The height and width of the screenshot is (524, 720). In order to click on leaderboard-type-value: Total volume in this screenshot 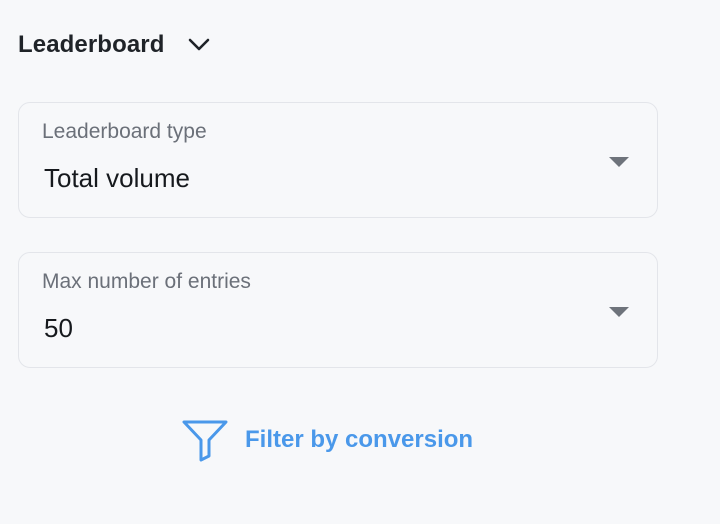, I will do `click(117, 178)`.